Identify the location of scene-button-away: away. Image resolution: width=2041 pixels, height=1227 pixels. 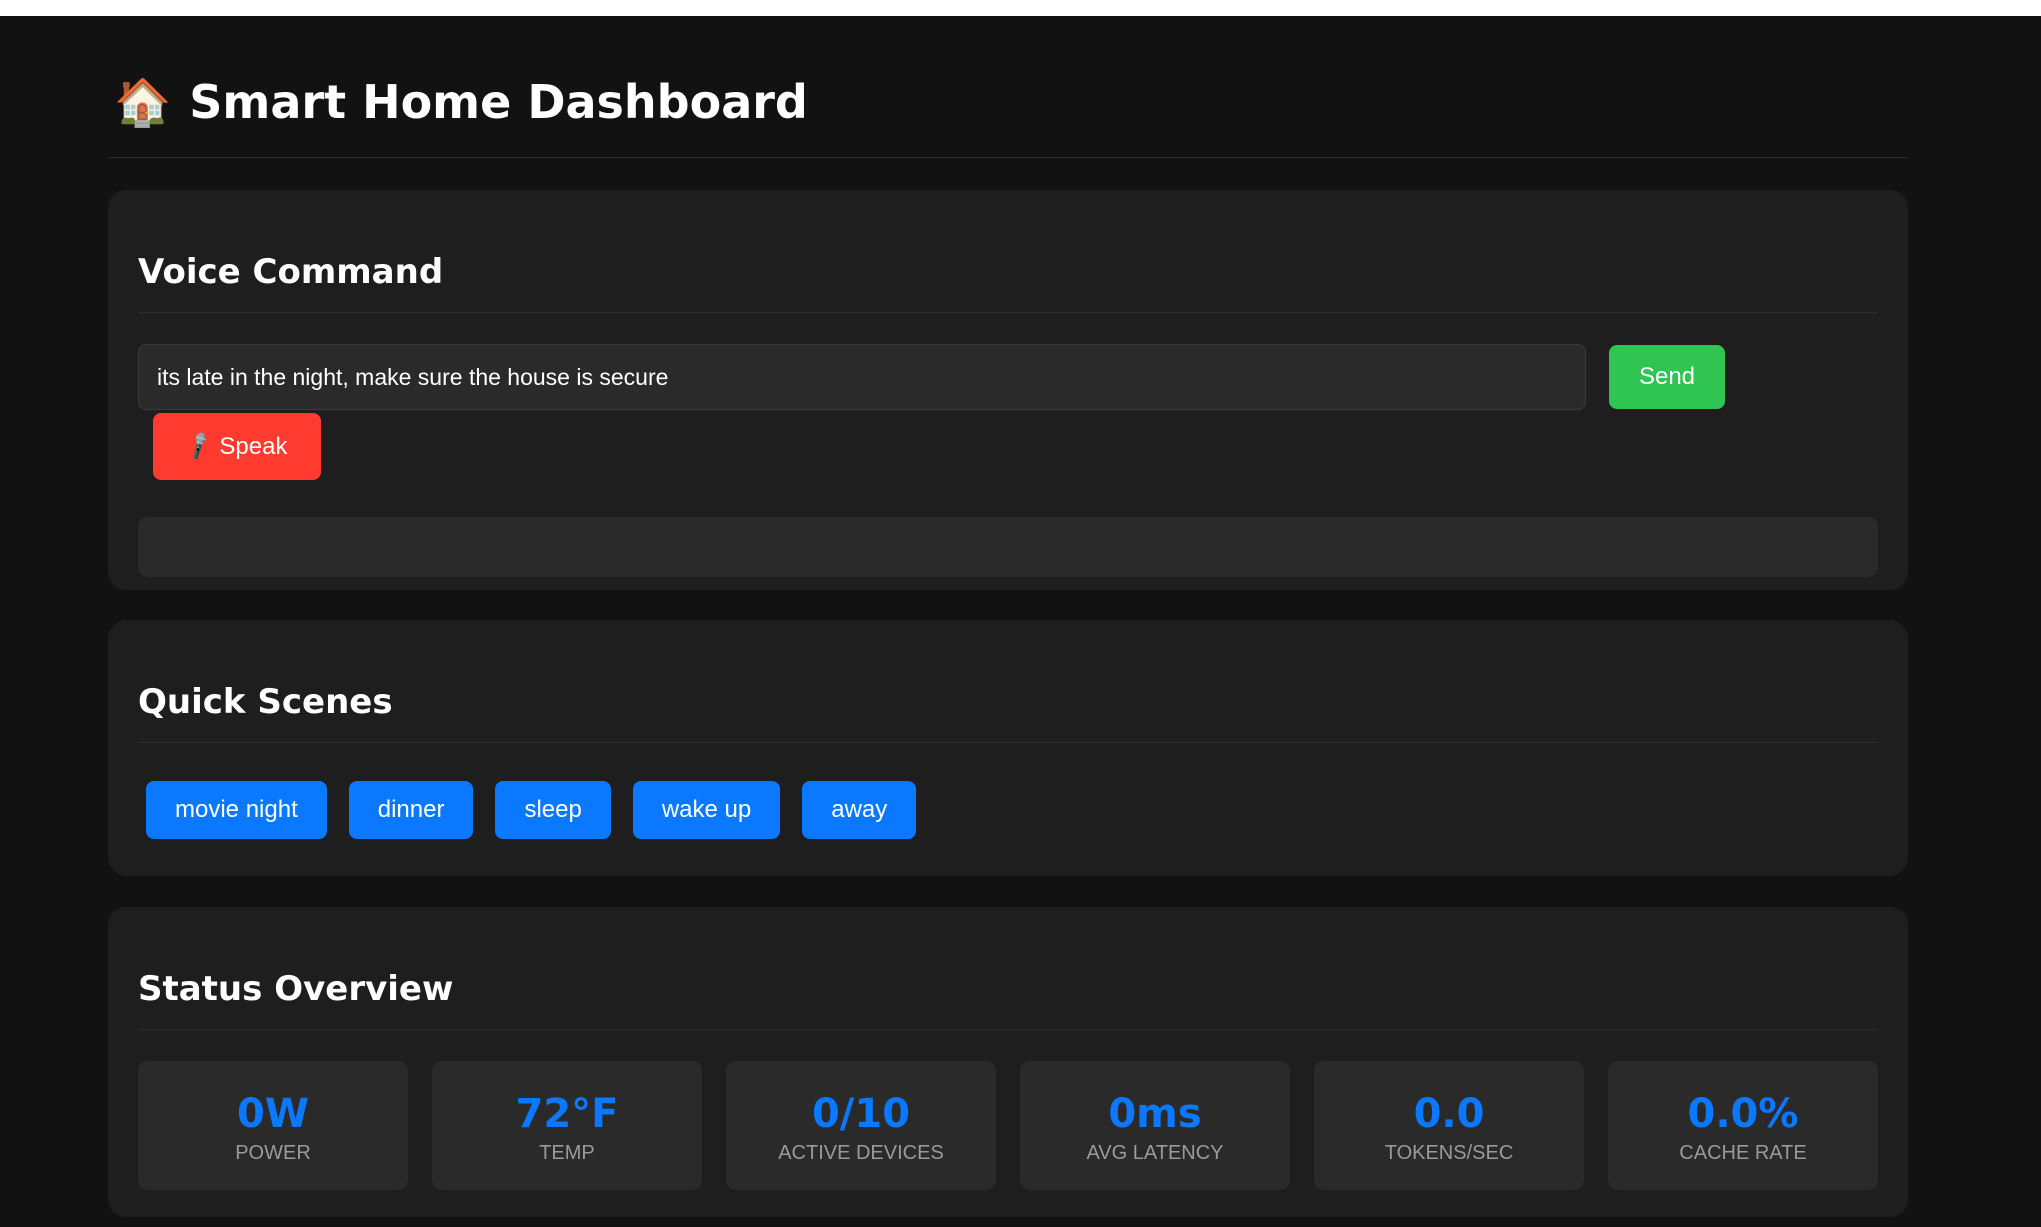
(859, 810).